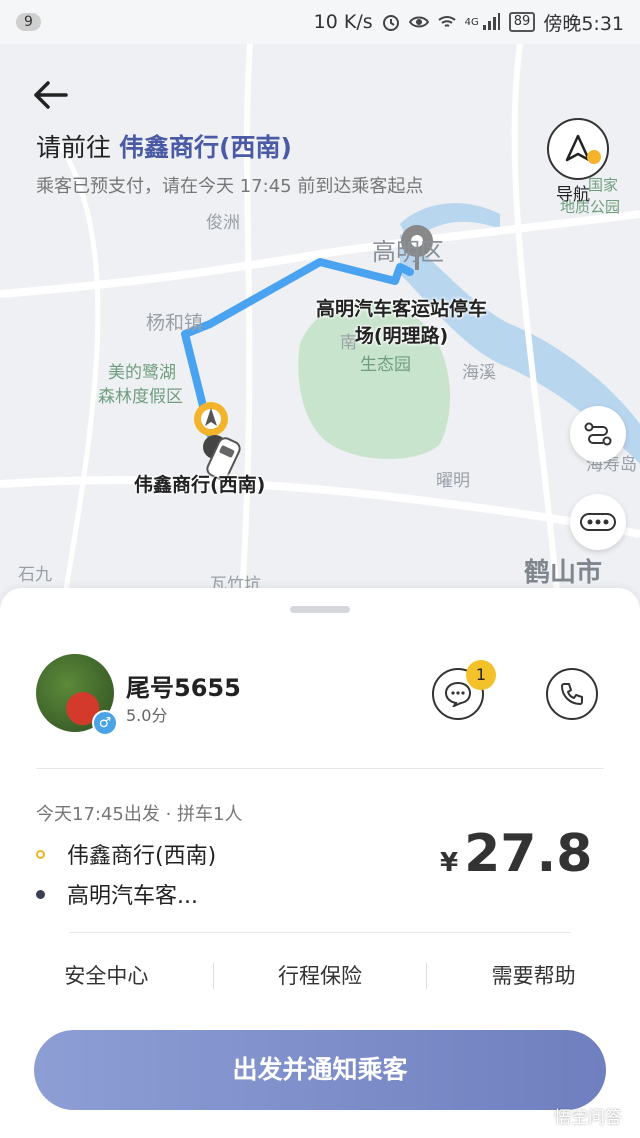  I want to click on route-preview-button, so click(598, 434).